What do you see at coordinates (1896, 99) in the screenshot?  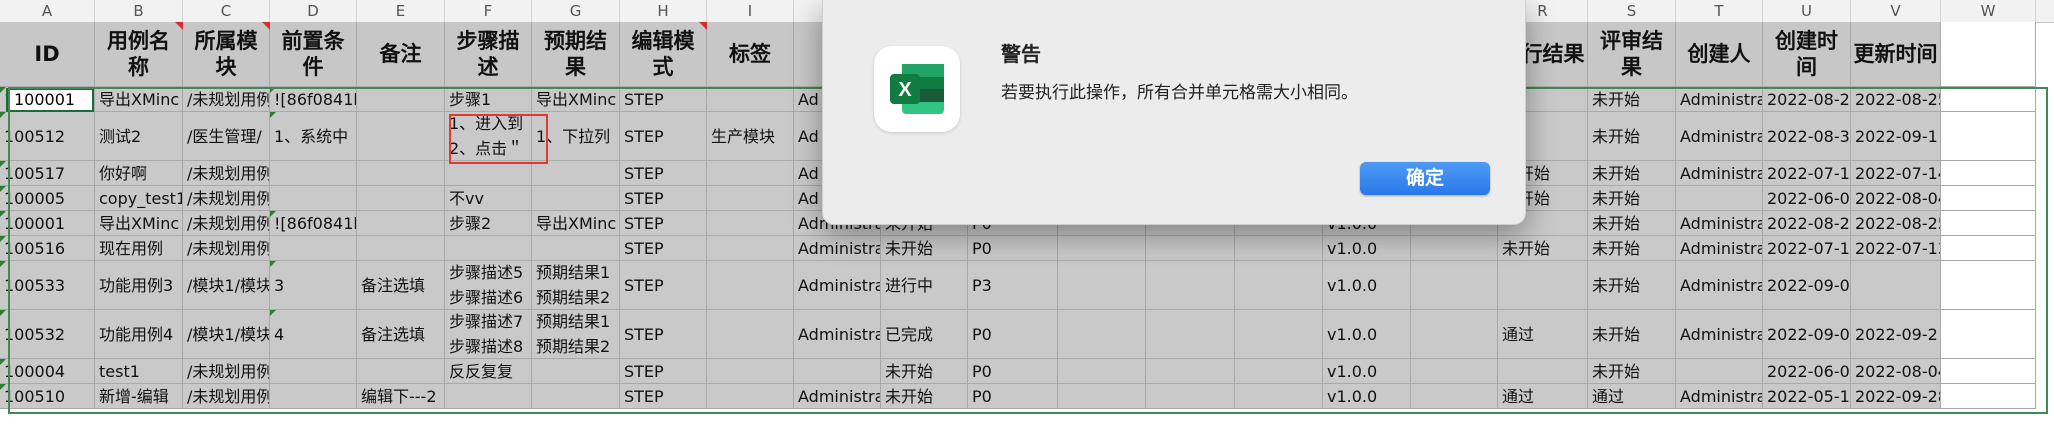 I see `table-cell: 2022-08-25 09:41:46` at bounding box center [1896, 99].